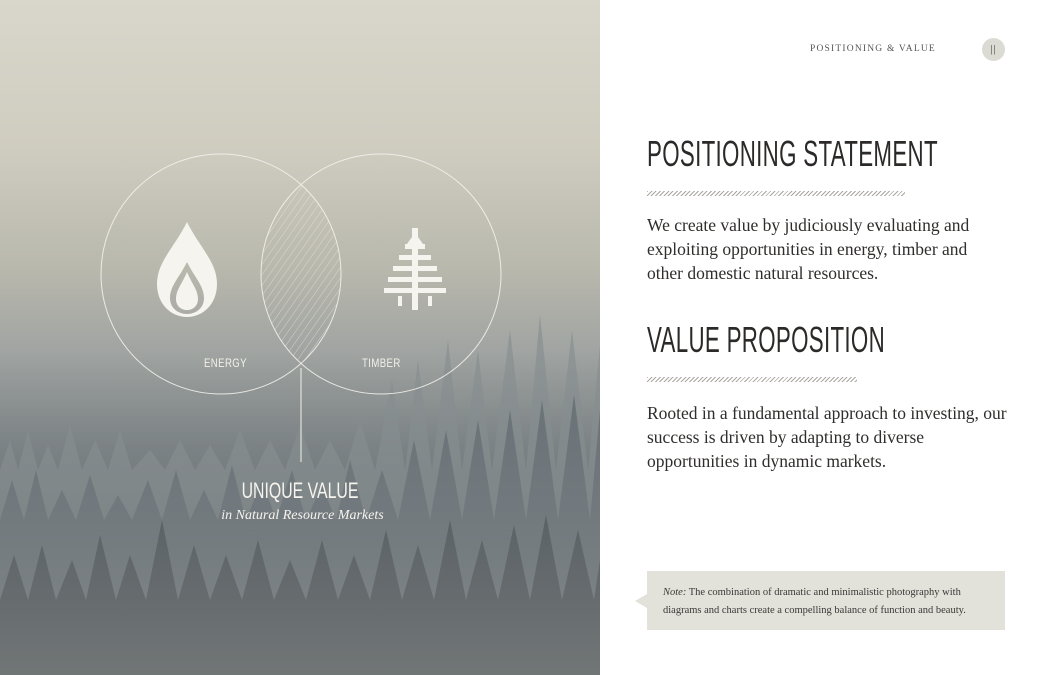  I want to click on page-number-badge: ||, so click(993, 49).